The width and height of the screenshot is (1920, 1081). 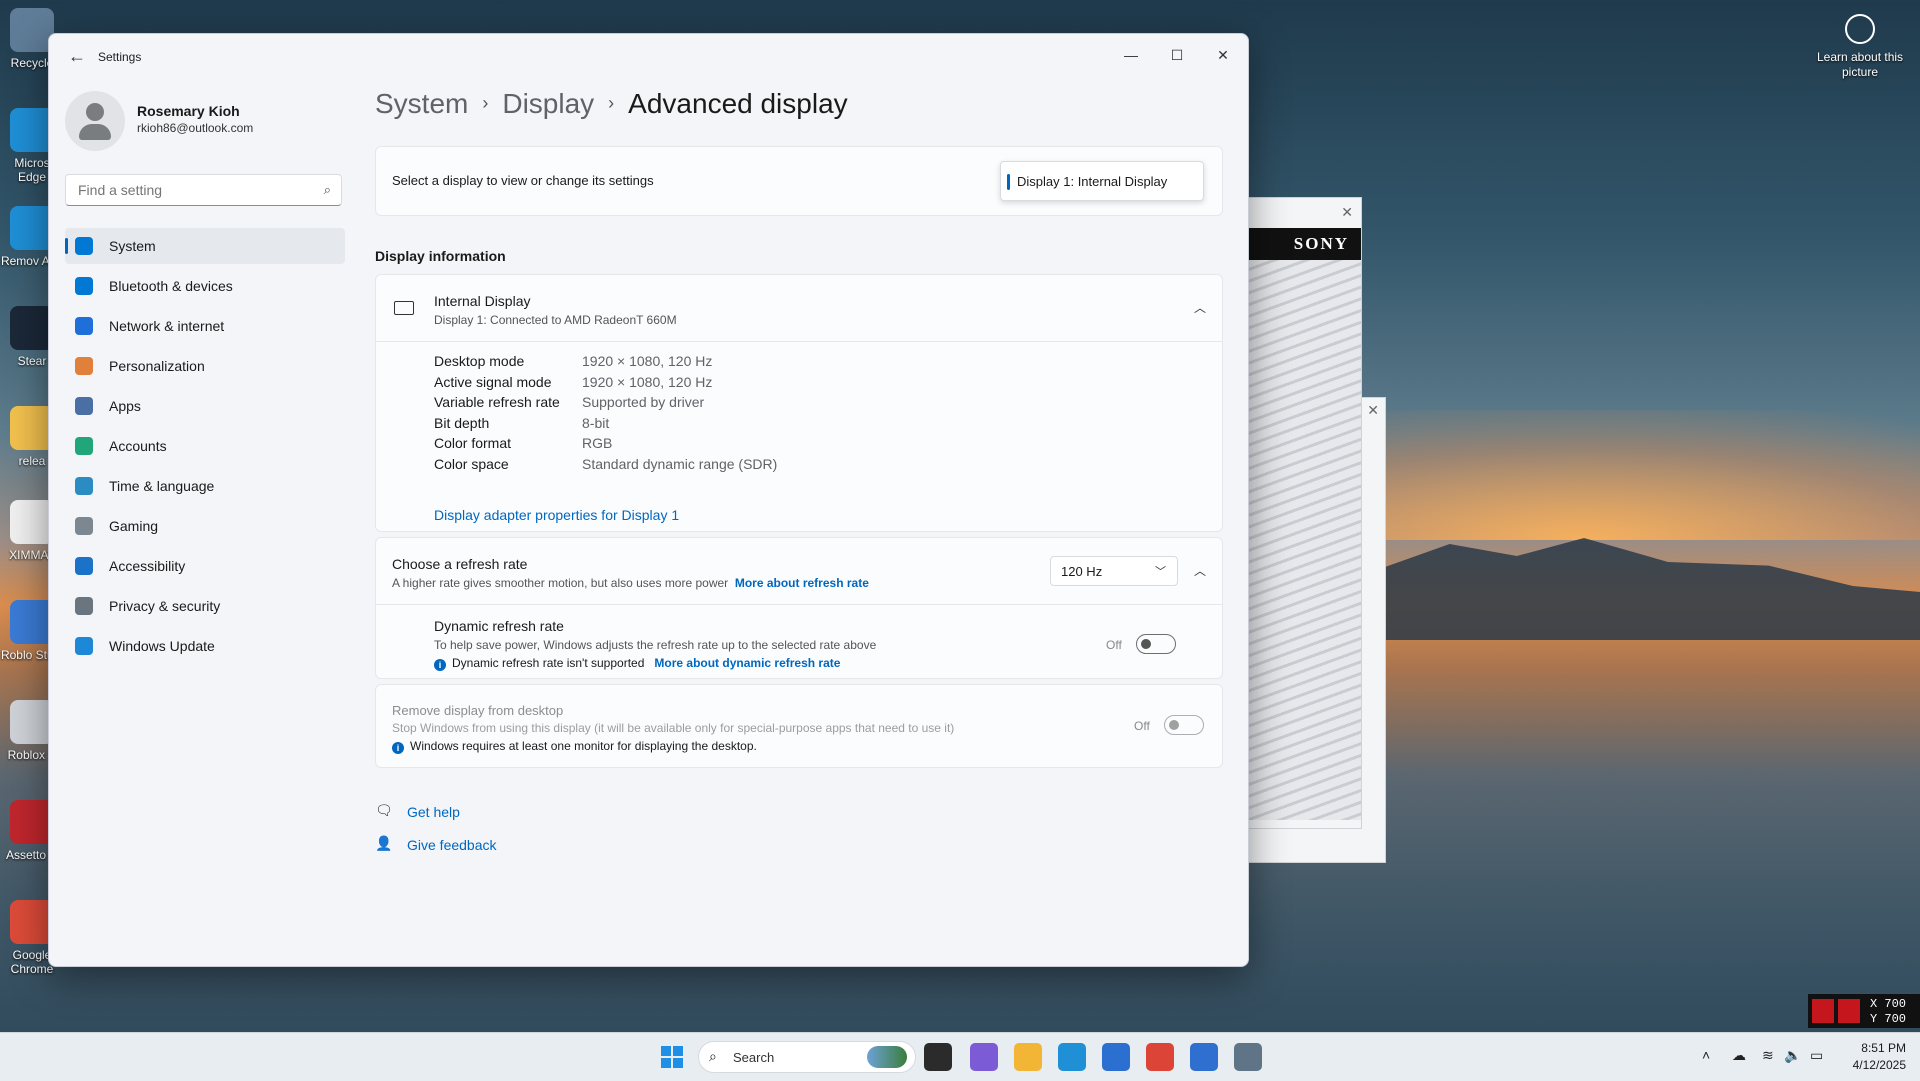 What do you see at coordinates (1156, 644) in the screenshot?
I see `dynamic-refresh-toggle` at bounding box center [1156, 644].